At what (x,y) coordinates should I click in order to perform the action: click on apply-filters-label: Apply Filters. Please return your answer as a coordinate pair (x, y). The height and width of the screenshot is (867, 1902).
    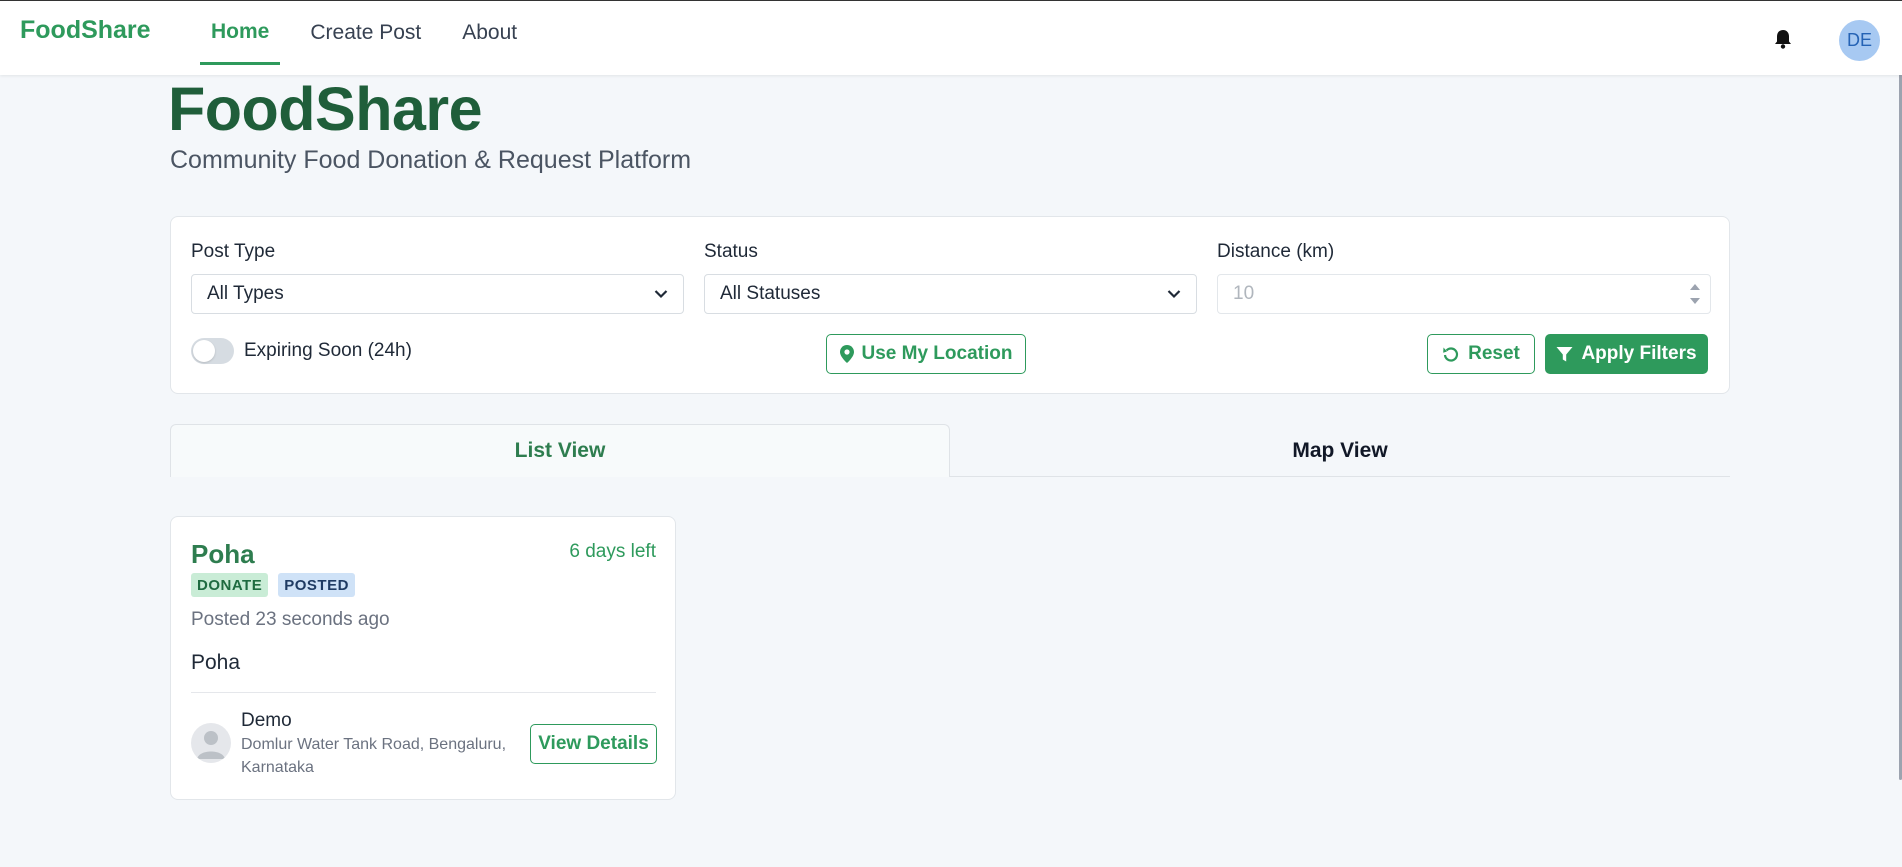
    Looking at the image, I should click on (1639, 353).